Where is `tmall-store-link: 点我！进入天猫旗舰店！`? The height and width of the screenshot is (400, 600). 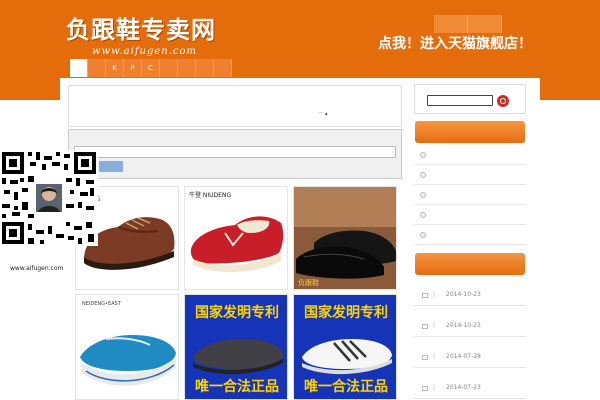 tmall-store-link: 点我！进入天猫旗舰店！ is located at coordinates (455, 43).